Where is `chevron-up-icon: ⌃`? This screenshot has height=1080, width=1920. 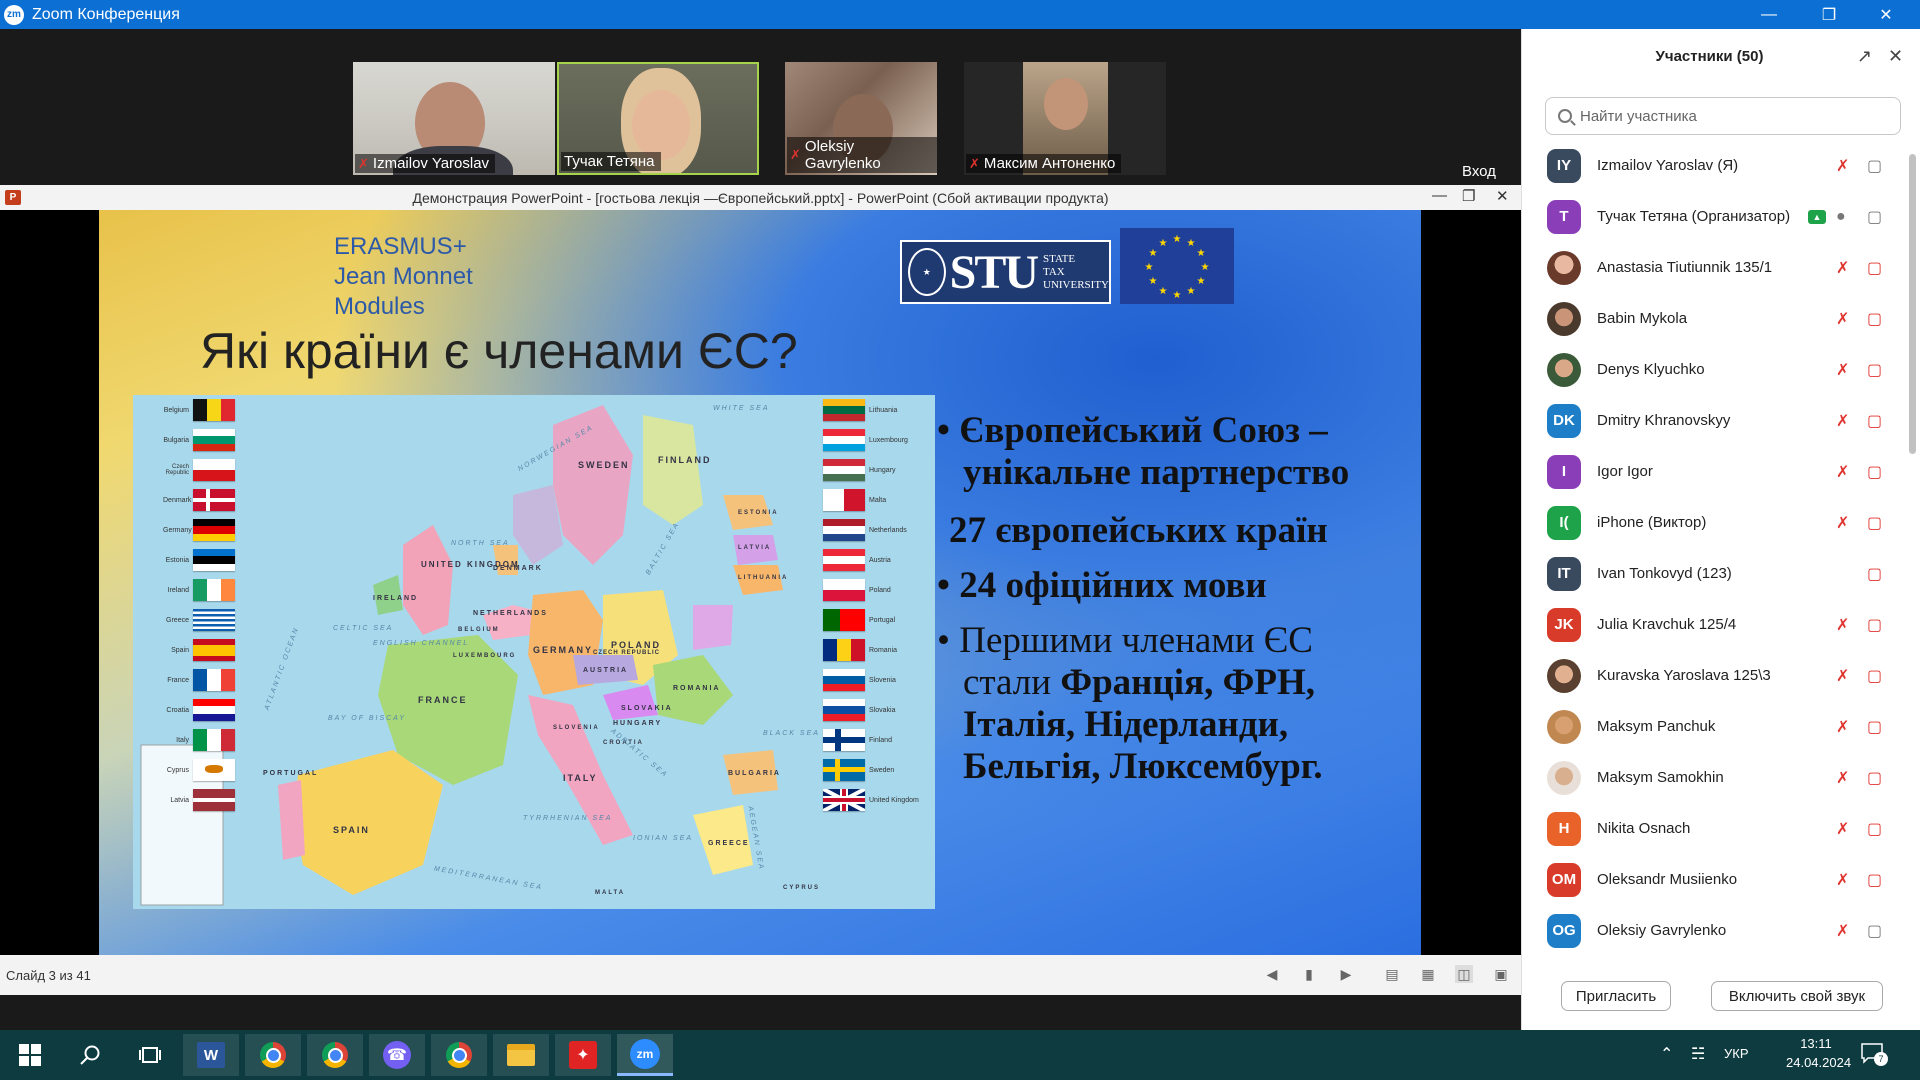 chevron-up-icon: ⌃ is located at coordinates (1666, 1054).